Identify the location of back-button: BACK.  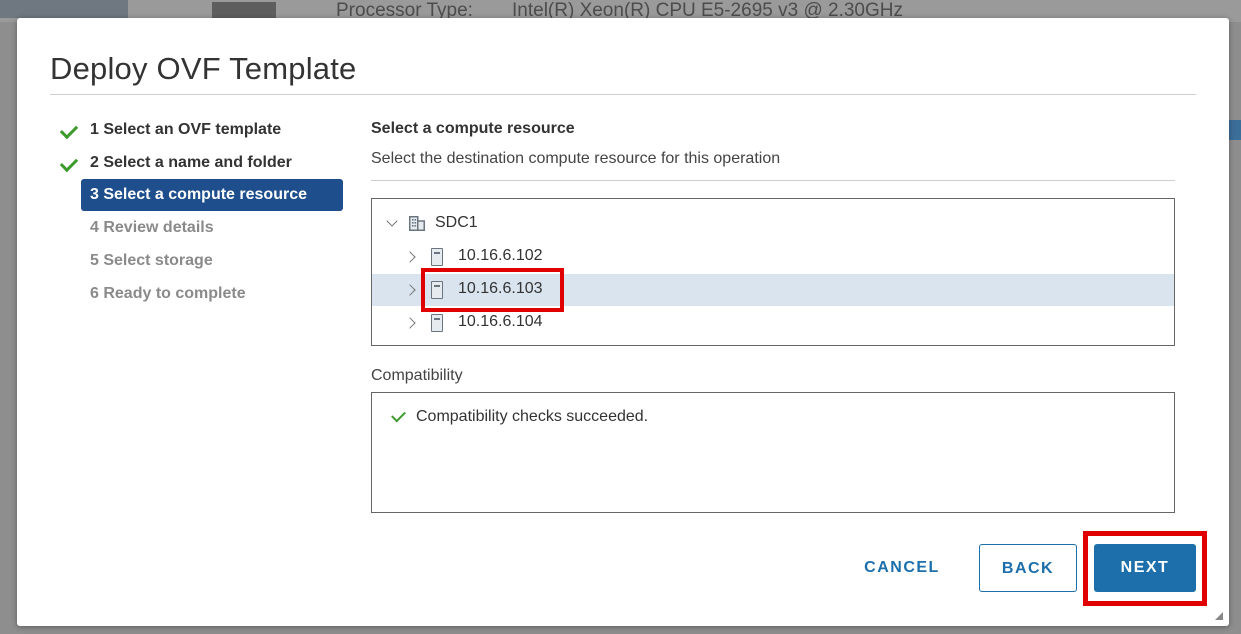
(1028, 568).